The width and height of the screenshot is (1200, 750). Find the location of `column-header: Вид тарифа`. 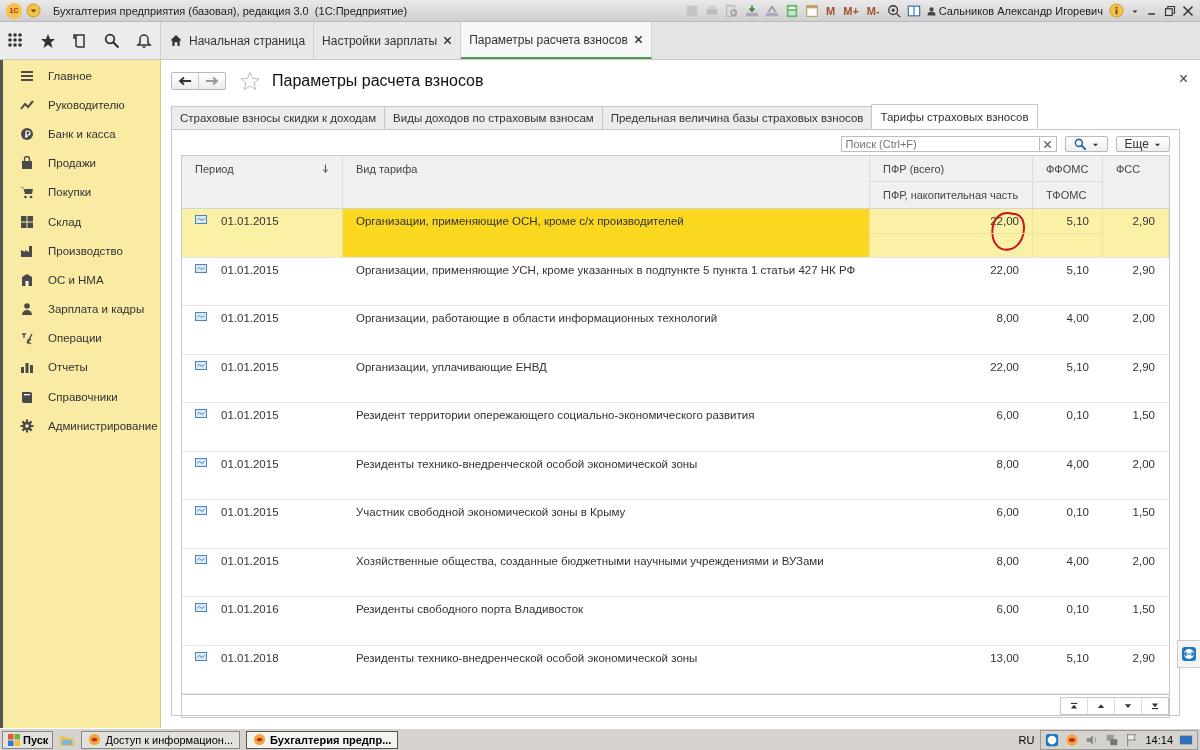

column-header: Вид тарифа is located at coordinates (387, 168).